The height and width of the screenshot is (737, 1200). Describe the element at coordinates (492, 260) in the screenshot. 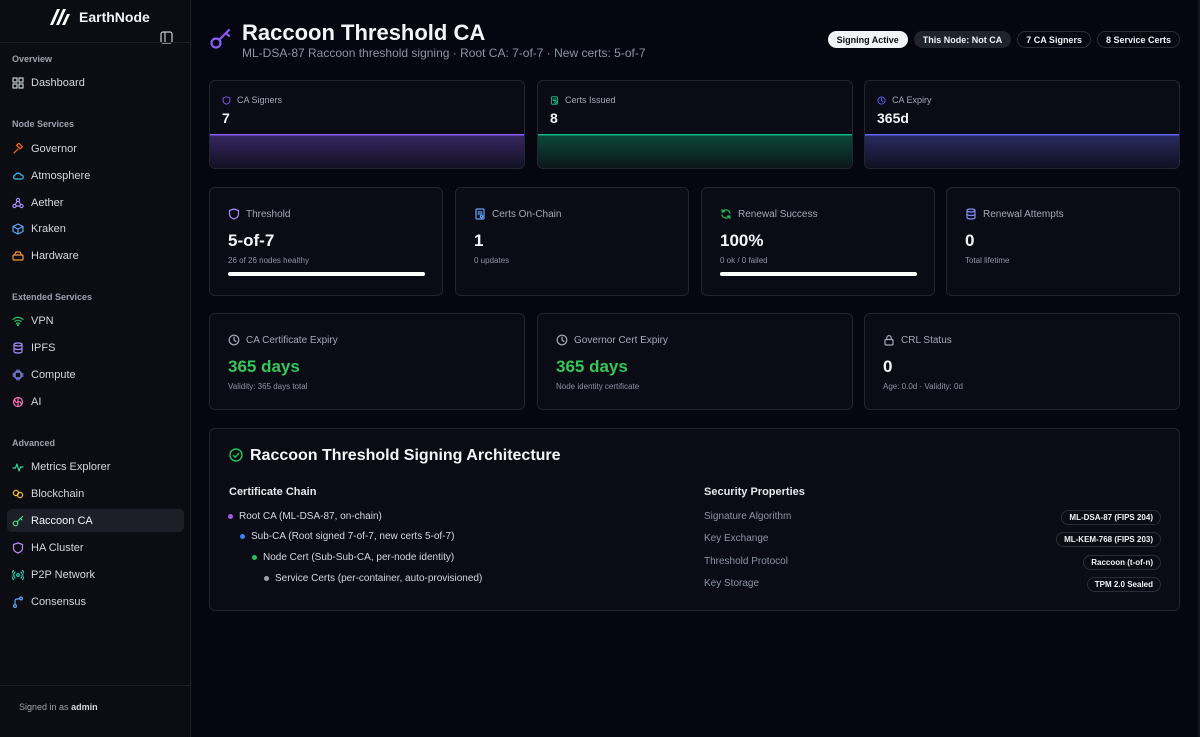

I see `card-subtext: 0 updates` at that location.